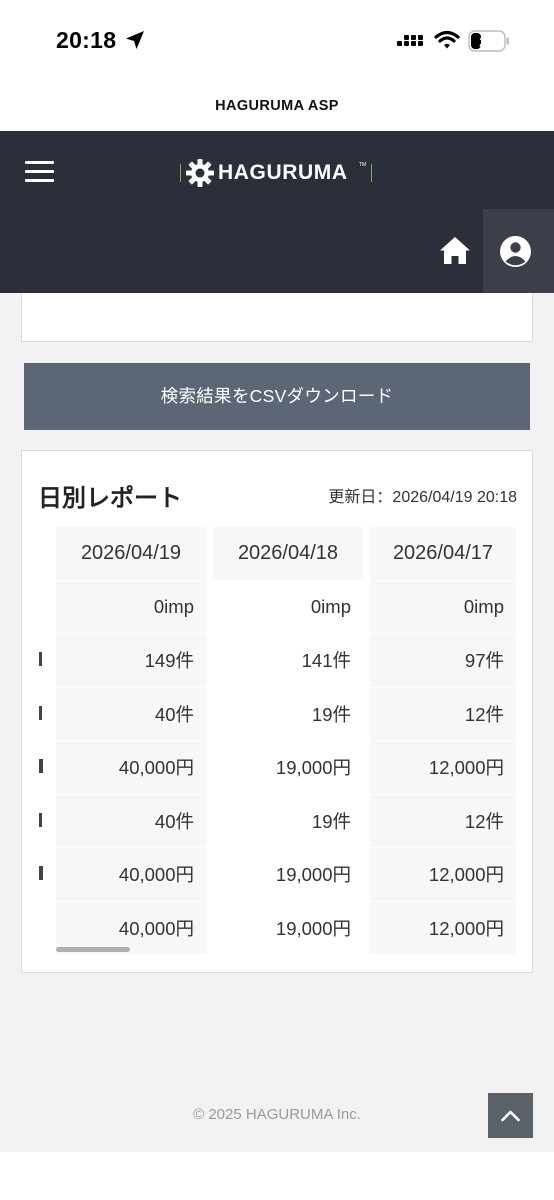 This screenshot has width=554, height=1200. I want to click on column-header: 2026/04/18, so click(288, 554).